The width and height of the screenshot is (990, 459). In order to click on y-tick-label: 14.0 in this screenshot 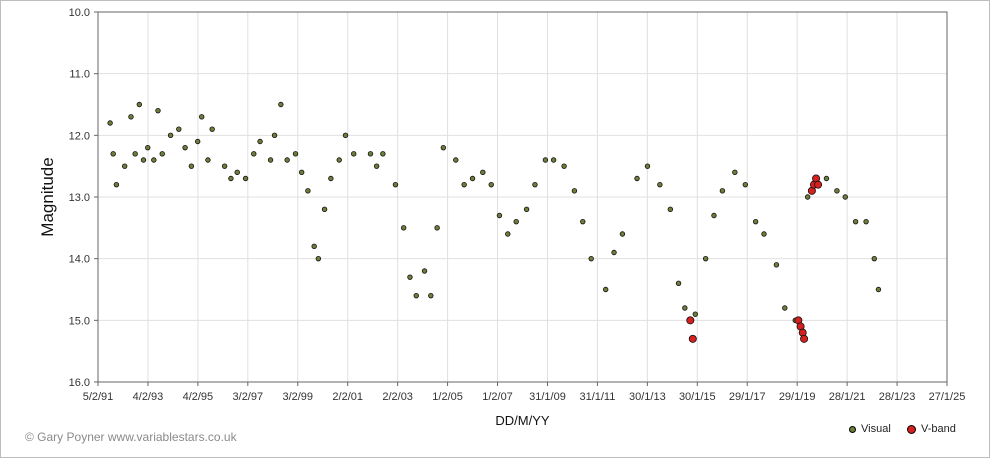, I will do `click(79, 260)`.